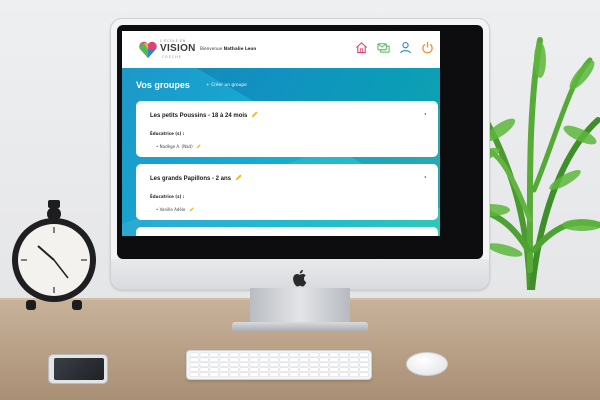  What do you see at coordinates (178, 146) in the screenshot?
I see `educator-item: • Nadège A. (Nad)` at bounding box center [178, 146].